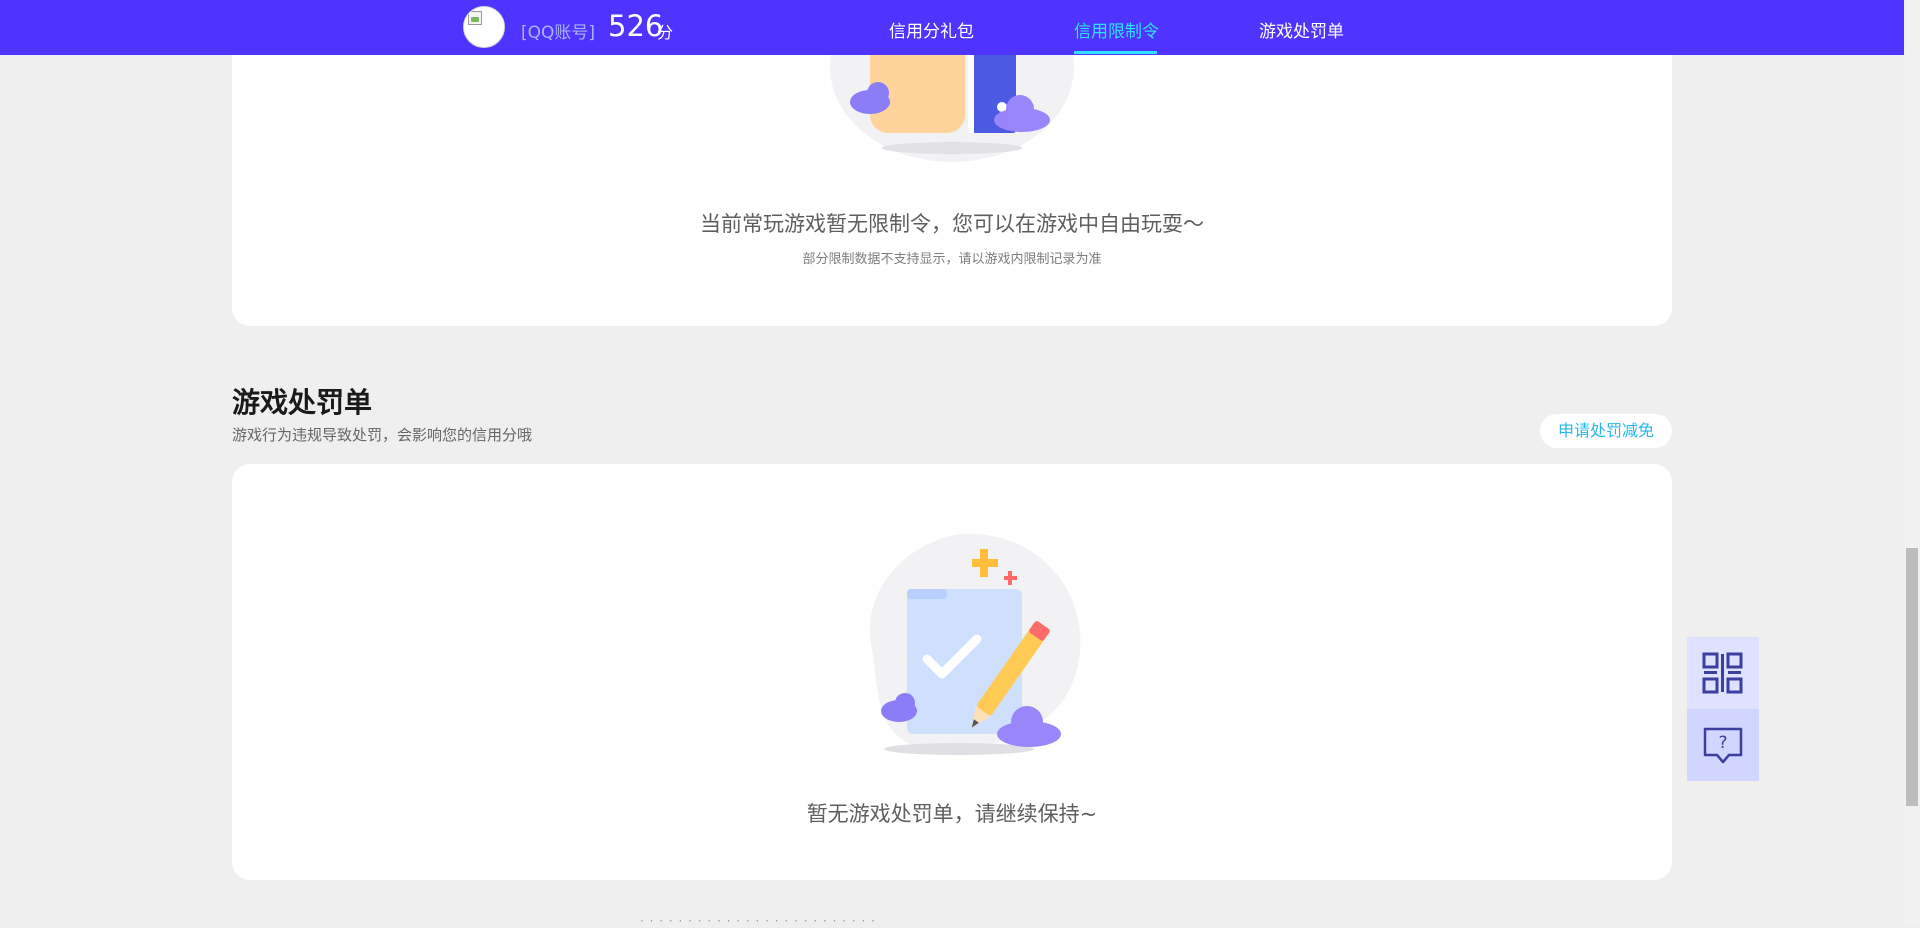 This screenshot has height=928, width=1920. I want to click on top-navigation-bar: [QQ账号] 526 分 信用分礼包 信用限制令 游戏处罚单, so click(952, 27).